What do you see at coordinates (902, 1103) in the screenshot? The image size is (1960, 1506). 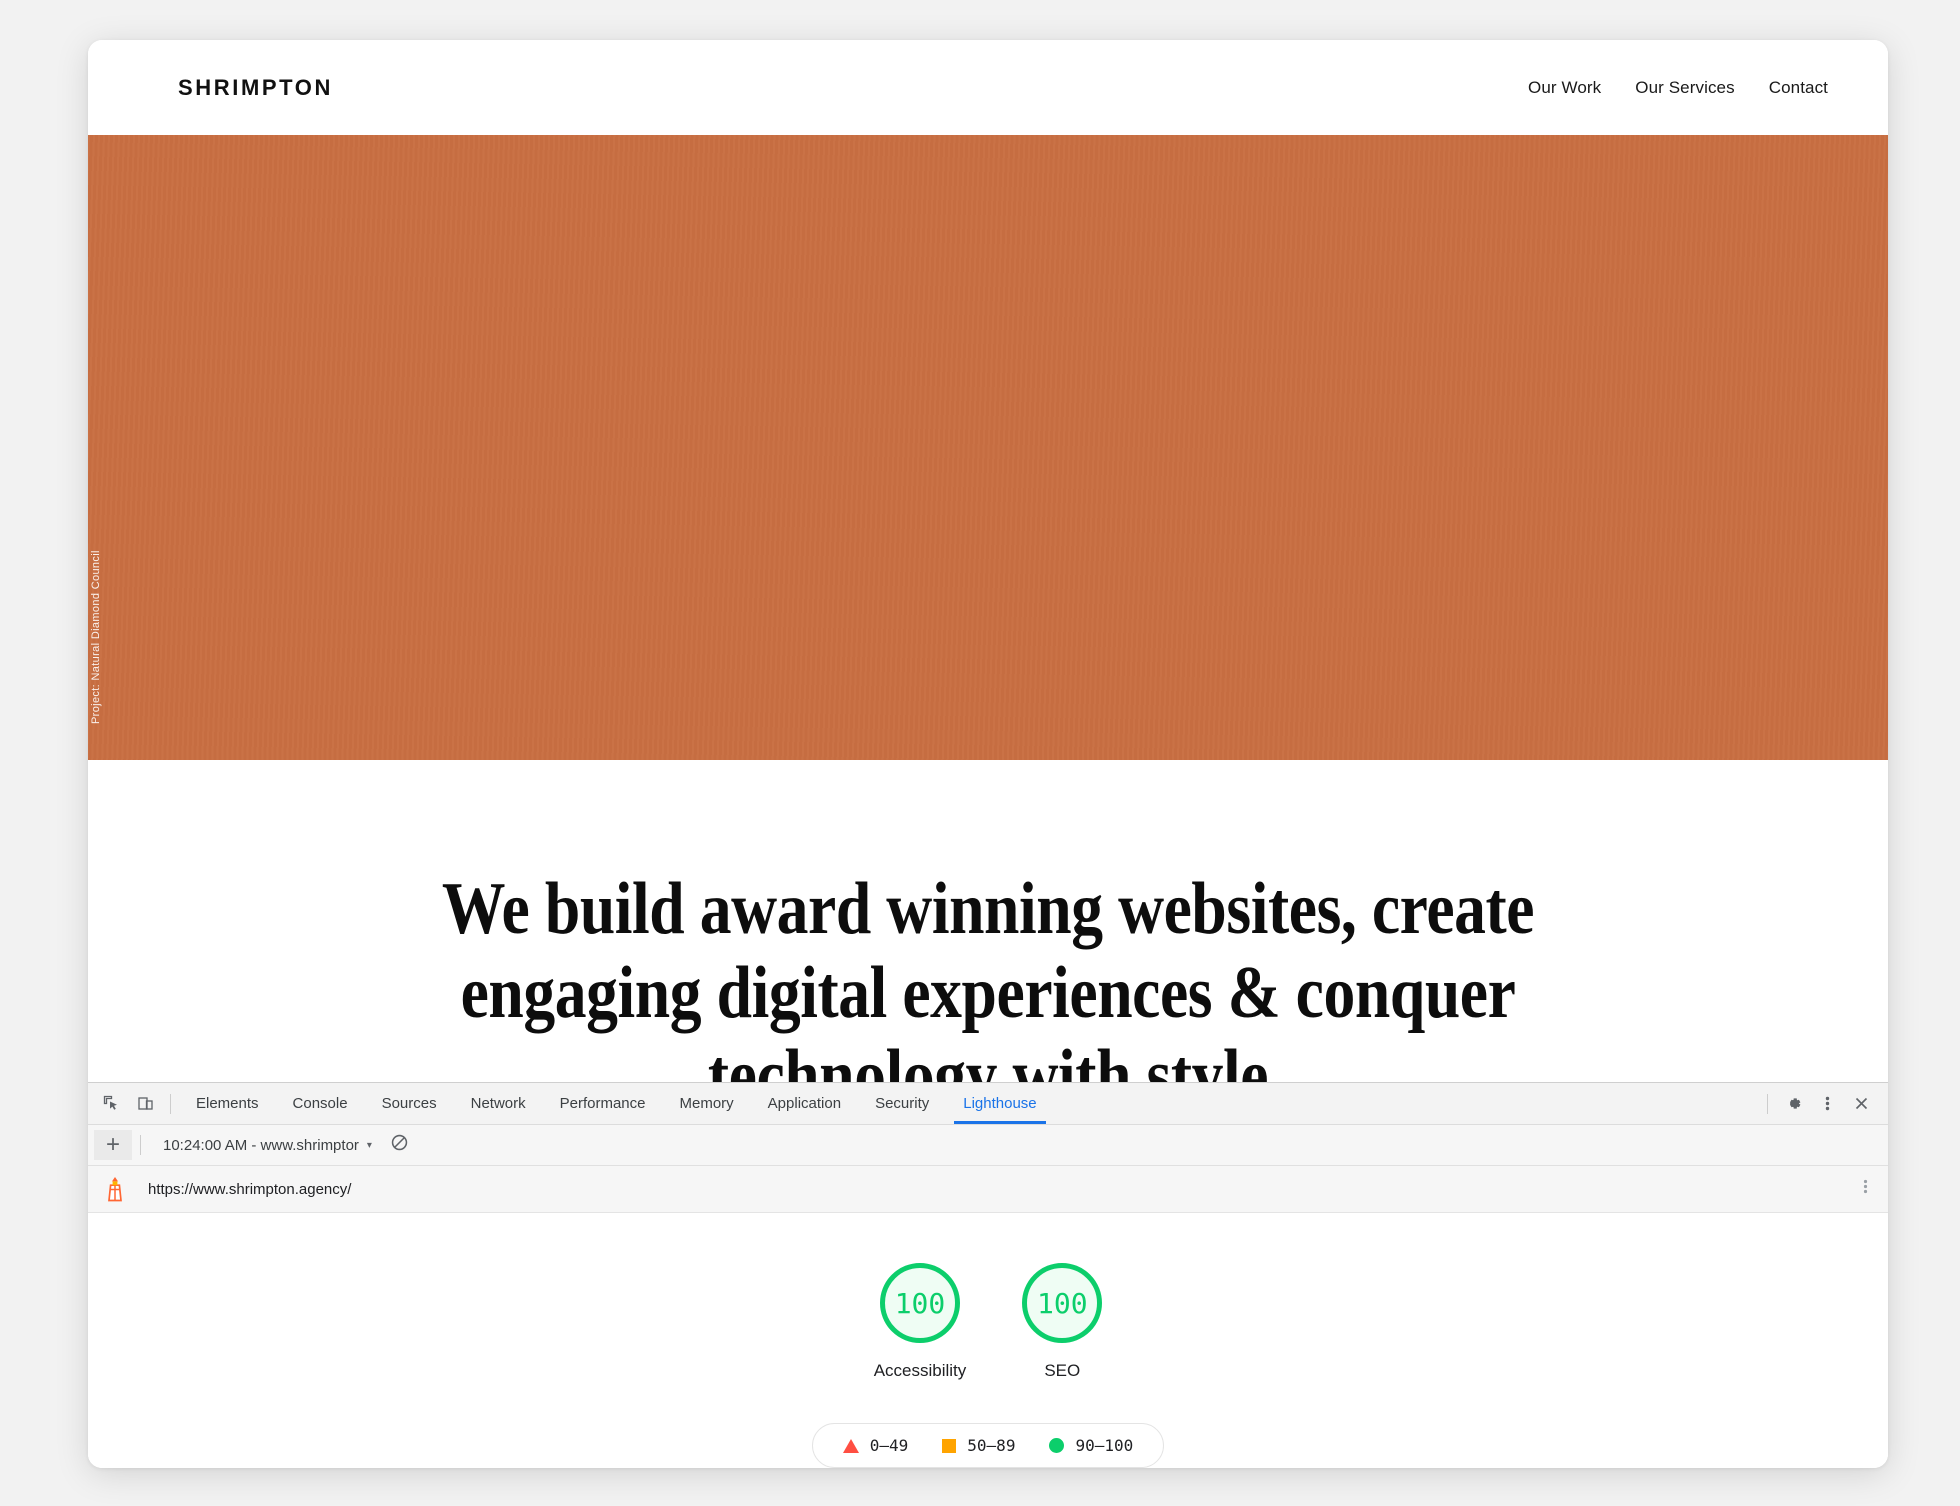 I see `tab-security: Security` at bounding box center [902, 1103].